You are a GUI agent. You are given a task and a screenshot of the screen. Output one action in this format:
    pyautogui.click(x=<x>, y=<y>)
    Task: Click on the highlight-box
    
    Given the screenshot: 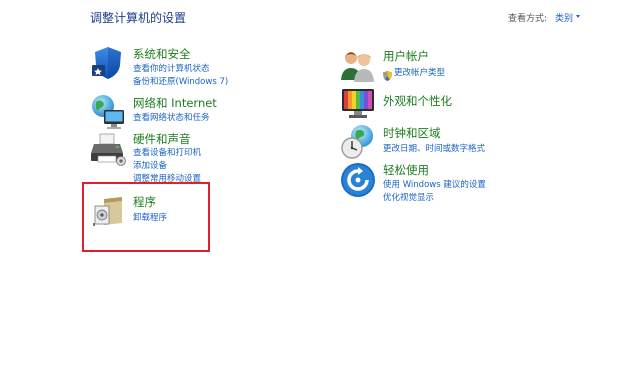 What is the action you would take?
    pyautogui.click(x=146, y=217)
    